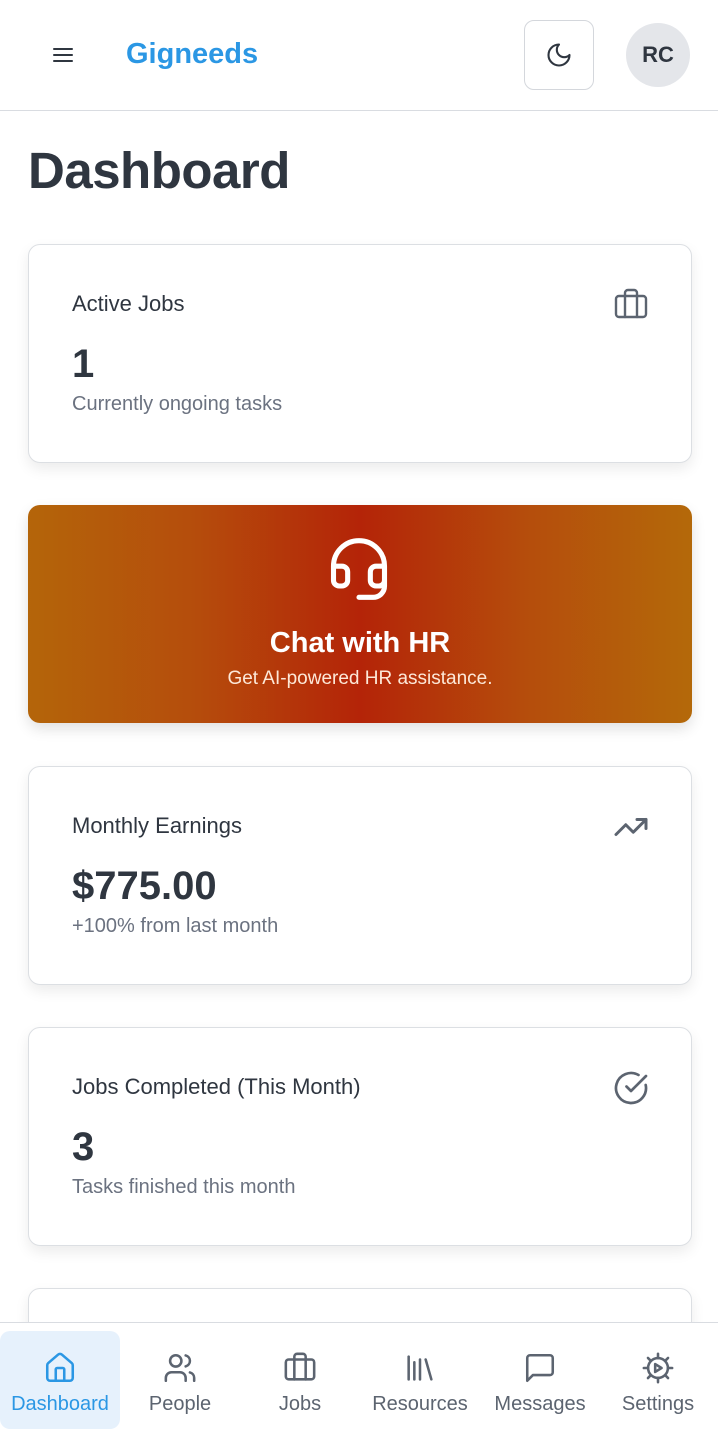 This screenshot has width=718, height=1444. I want to click on nav-item-settings: Settings, so click(658, 1380).